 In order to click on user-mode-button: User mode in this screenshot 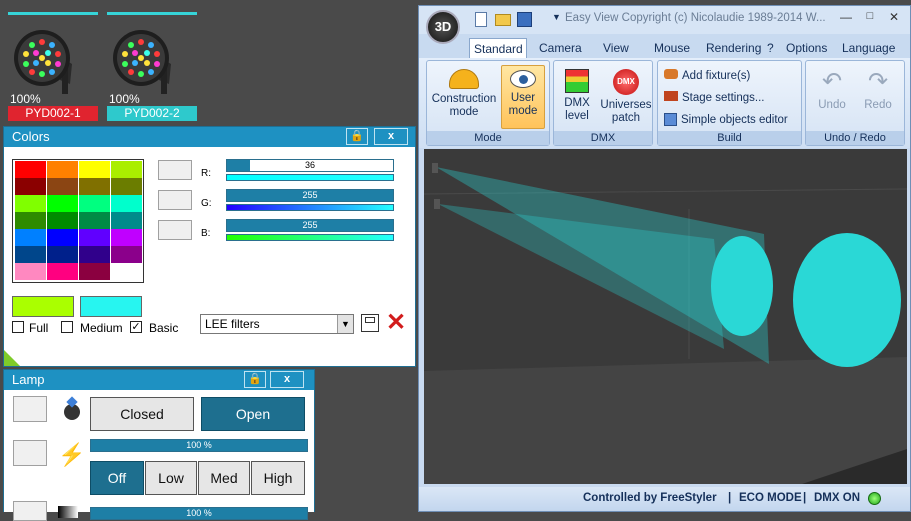, I will do `click(523, 97)`.